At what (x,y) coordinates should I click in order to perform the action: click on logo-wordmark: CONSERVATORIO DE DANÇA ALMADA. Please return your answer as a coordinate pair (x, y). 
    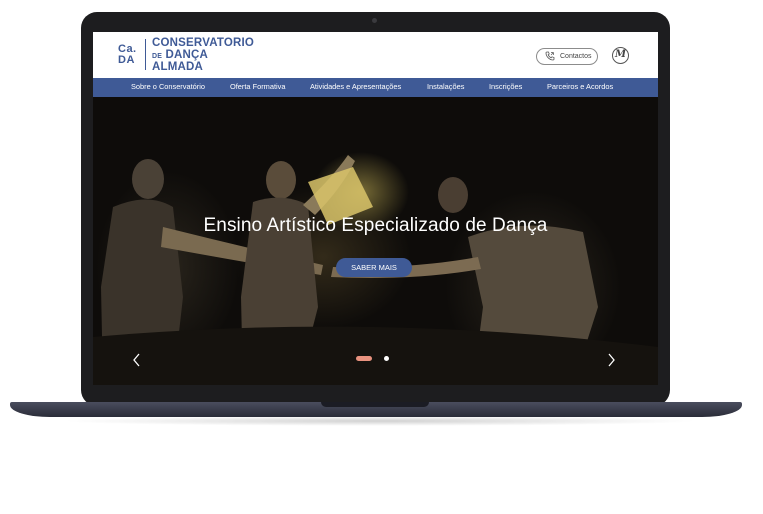
    Looking at the image, I should click on (203, 55).